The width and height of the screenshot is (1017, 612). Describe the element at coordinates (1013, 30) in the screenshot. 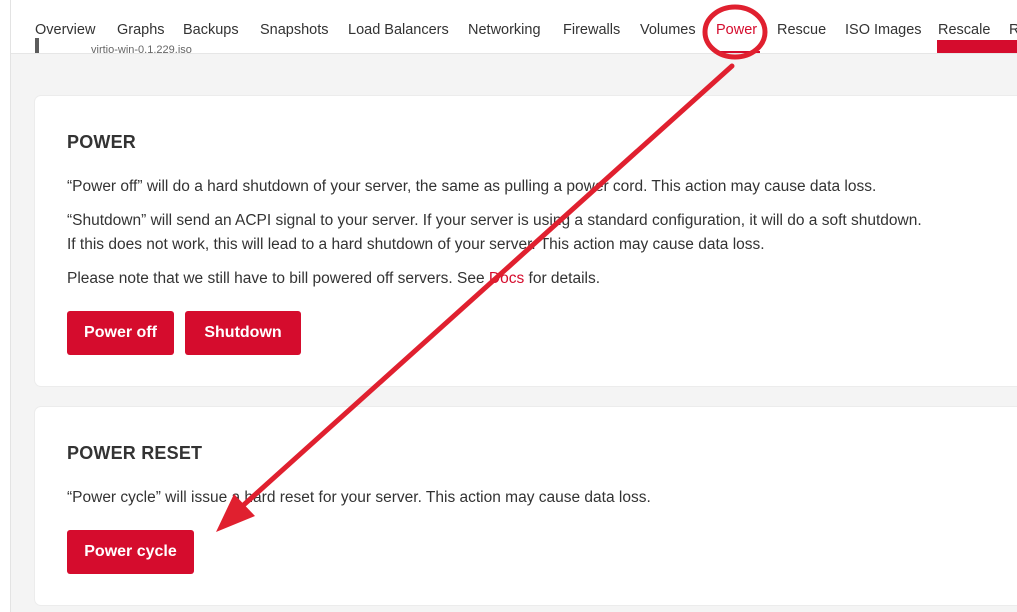

I see `tab-more: R` at that location.